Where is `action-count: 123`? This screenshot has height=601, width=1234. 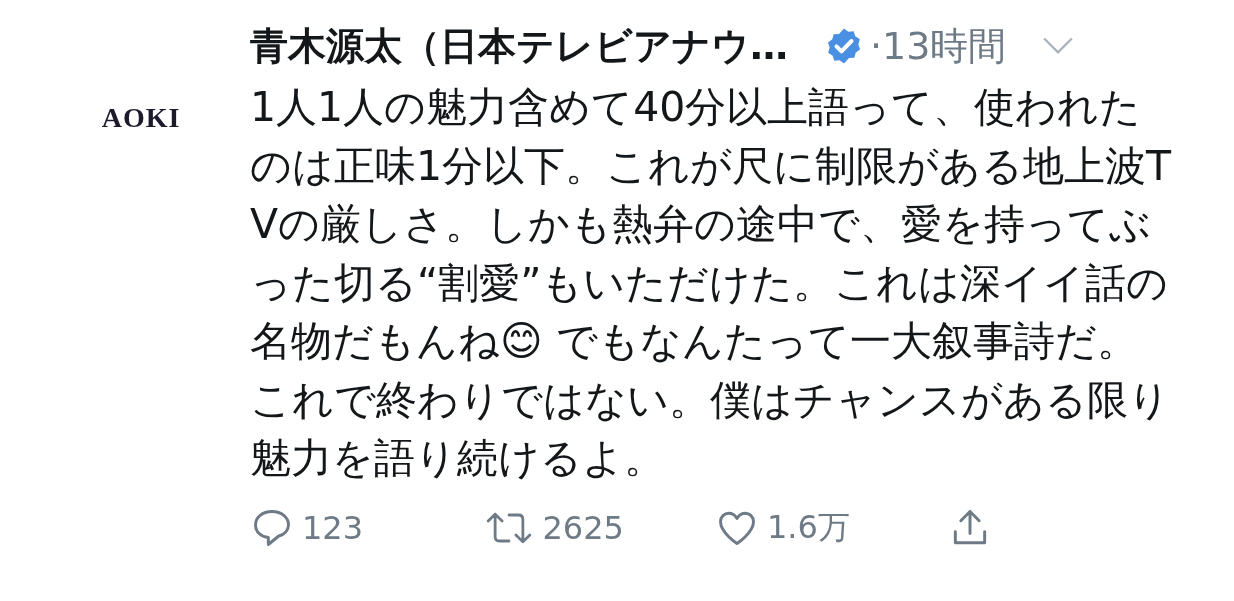
action-count: 123 is located at coordinates (333, 527).